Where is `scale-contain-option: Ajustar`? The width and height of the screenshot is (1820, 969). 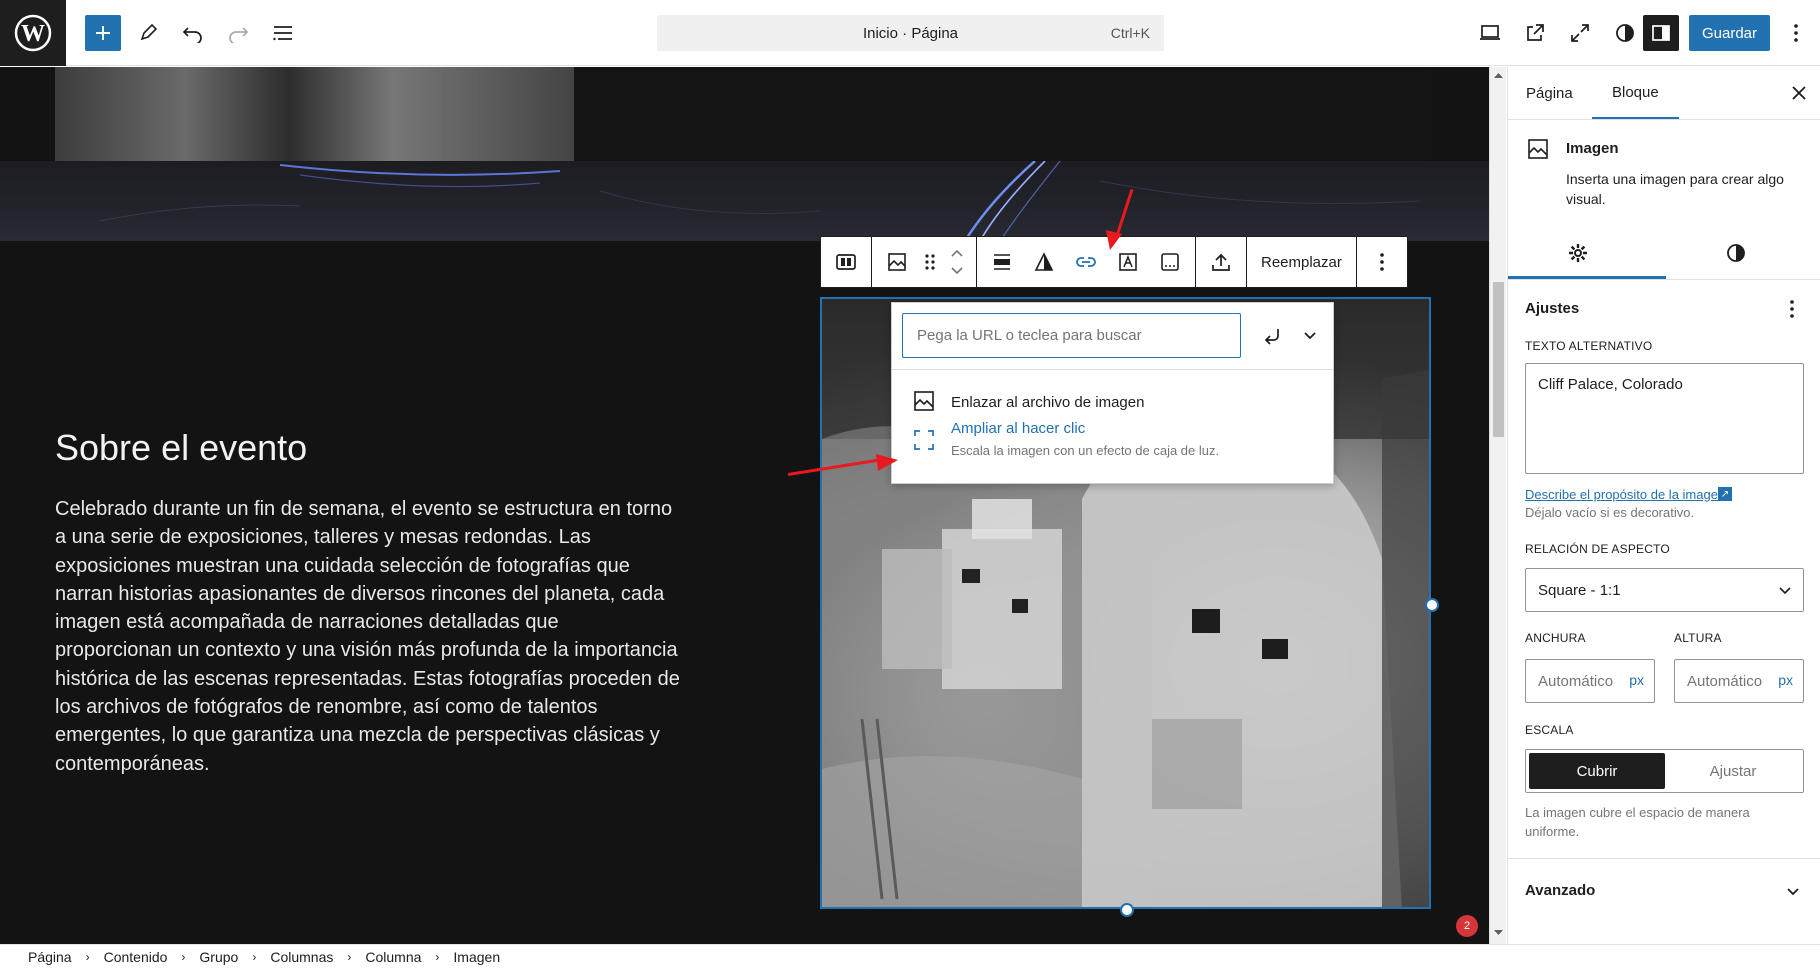 scale-contain-option: Ajustar is located at coordinates (1733, 771).